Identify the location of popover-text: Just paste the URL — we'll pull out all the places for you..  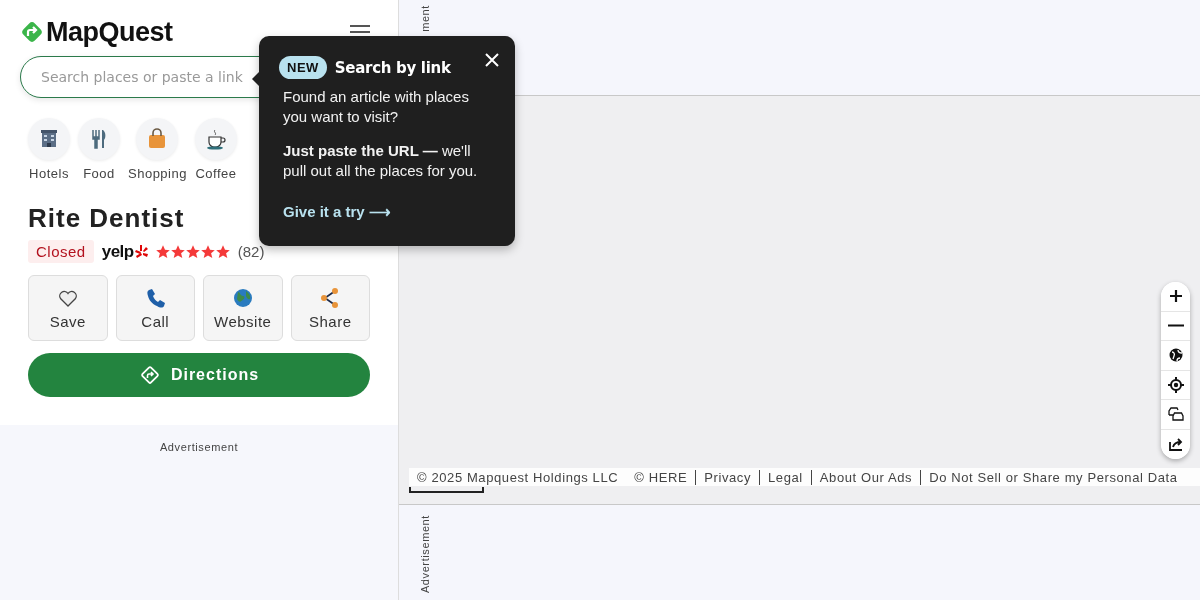
(381, 161).